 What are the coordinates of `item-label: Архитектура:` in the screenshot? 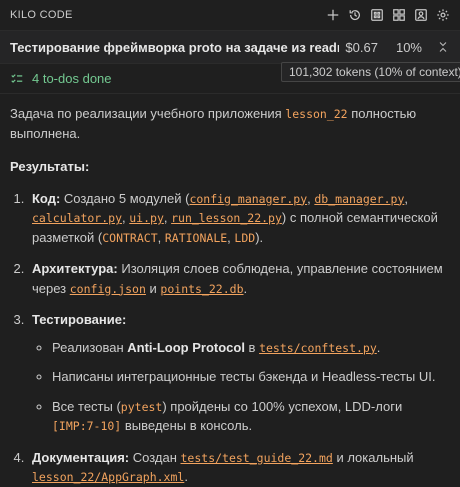 It's located at (75, 268).